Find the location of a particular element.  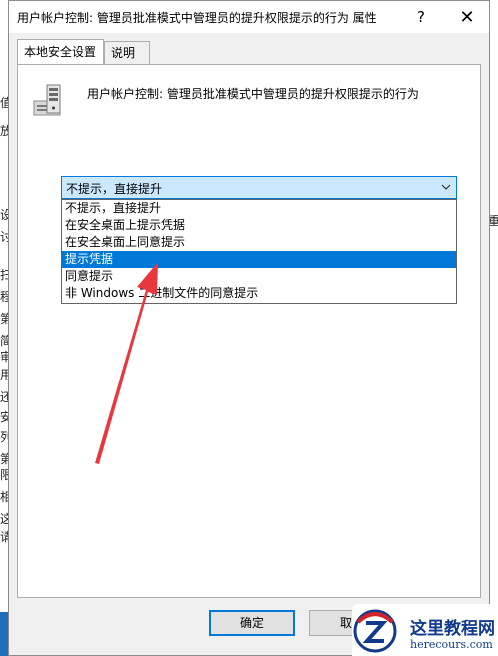

ok-button: 确定 is located at coordinates (252, 623).